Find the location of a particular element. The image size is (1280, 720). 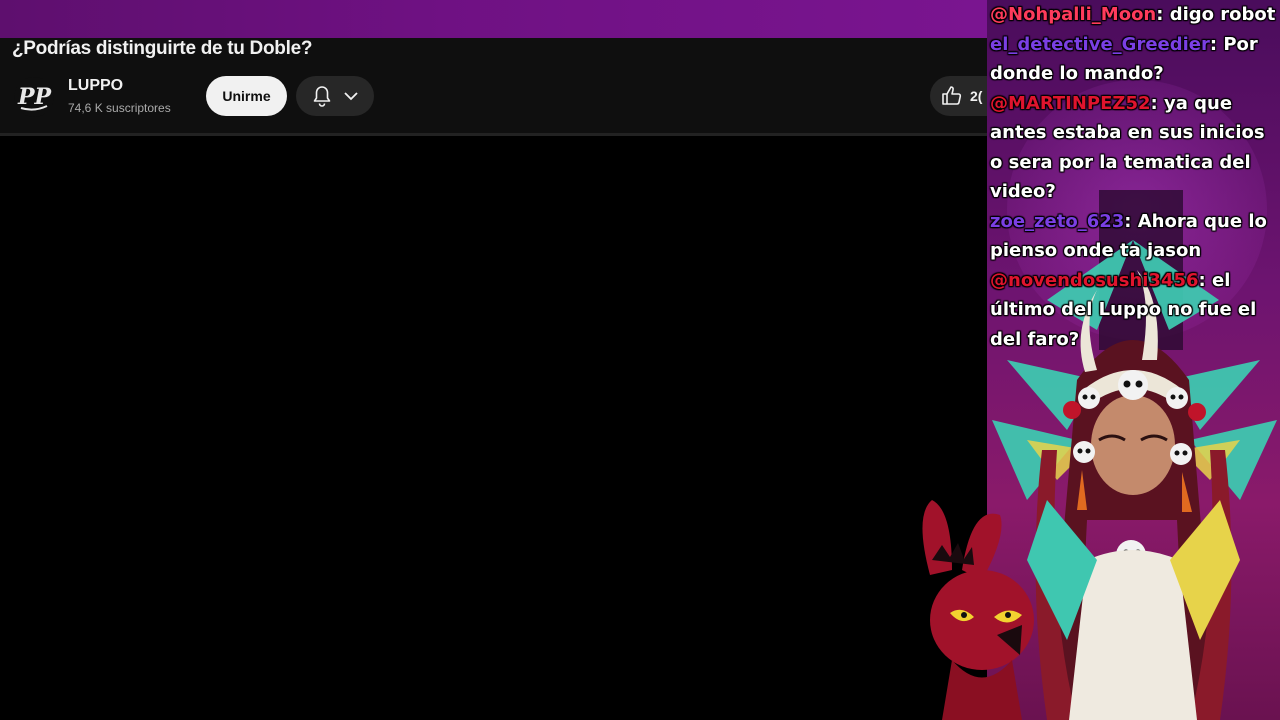

channel-avatar: PP is located at coordinates (34, 97).